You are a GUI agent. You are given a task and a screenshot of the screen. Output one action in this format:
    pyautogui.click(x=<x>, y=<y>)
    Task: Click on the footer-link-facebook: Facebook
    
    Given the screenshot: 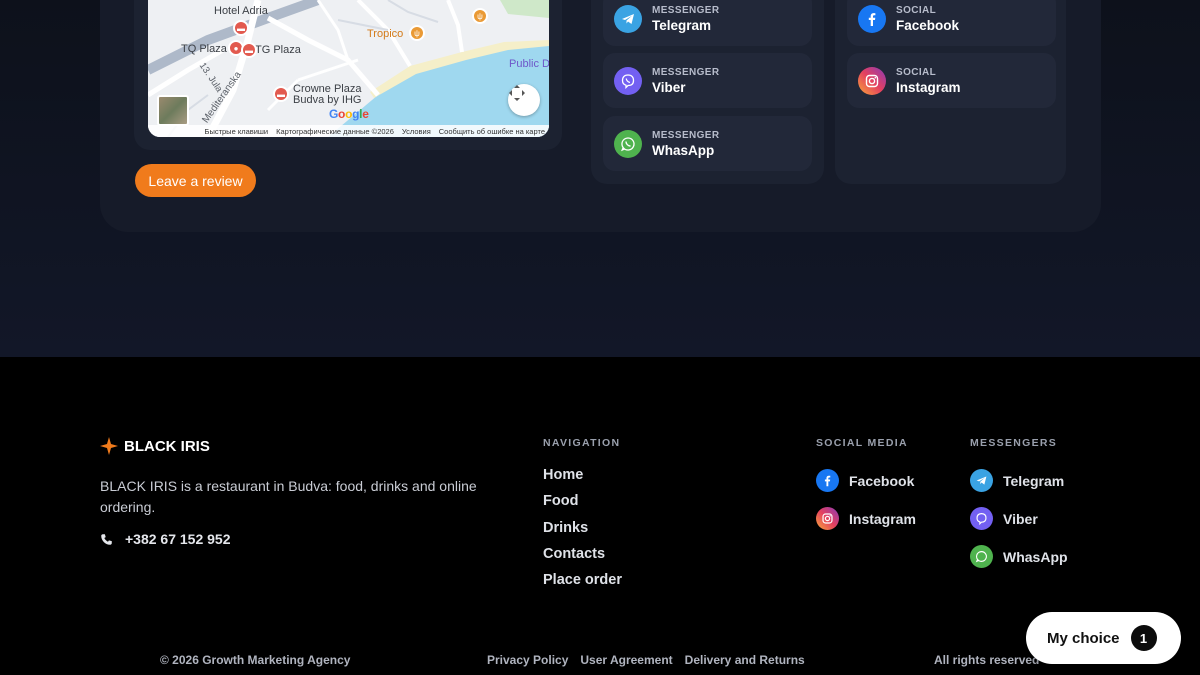 What is the action you would take?
    pyautogui.click(x=865, y=480)
    